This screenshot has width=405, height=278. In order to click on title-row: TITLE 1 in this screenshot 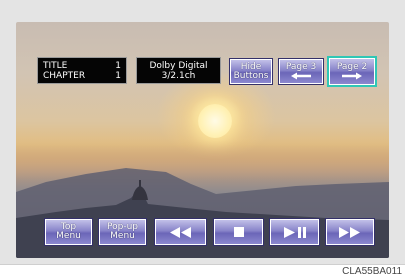, I will do `click(82, 66)`.